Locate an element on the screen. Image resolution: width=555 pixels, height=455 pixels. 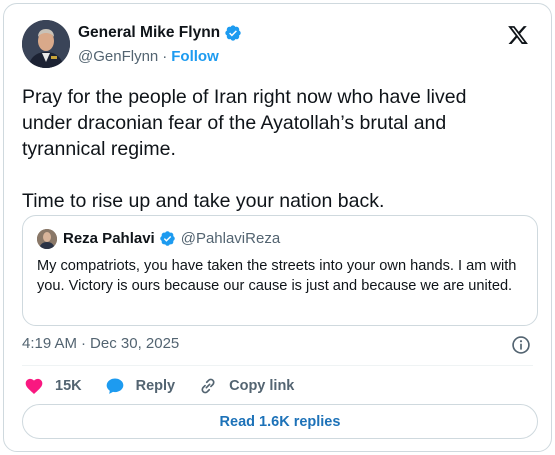
copy-link-label: Copy link is located at coordinates (262, 386).